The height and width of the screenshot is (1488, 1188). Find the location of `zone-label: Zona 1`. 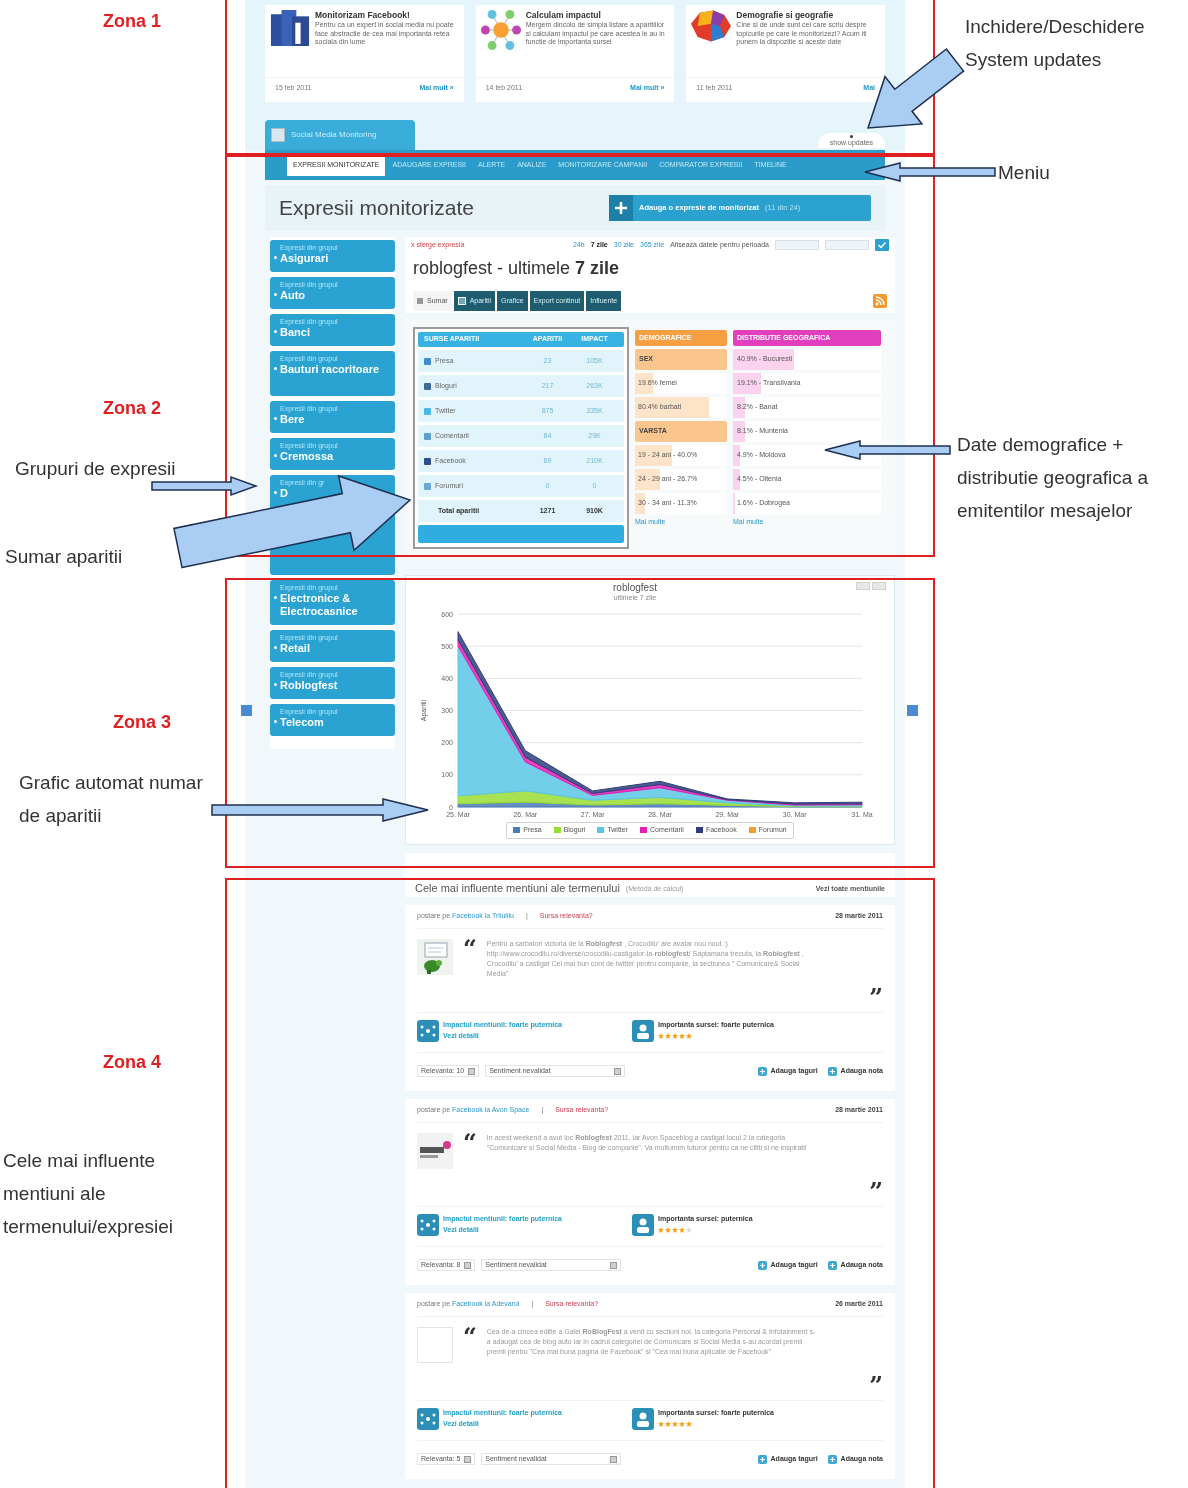

zone-label: Zona 1 is located at coordinates (132, 21).